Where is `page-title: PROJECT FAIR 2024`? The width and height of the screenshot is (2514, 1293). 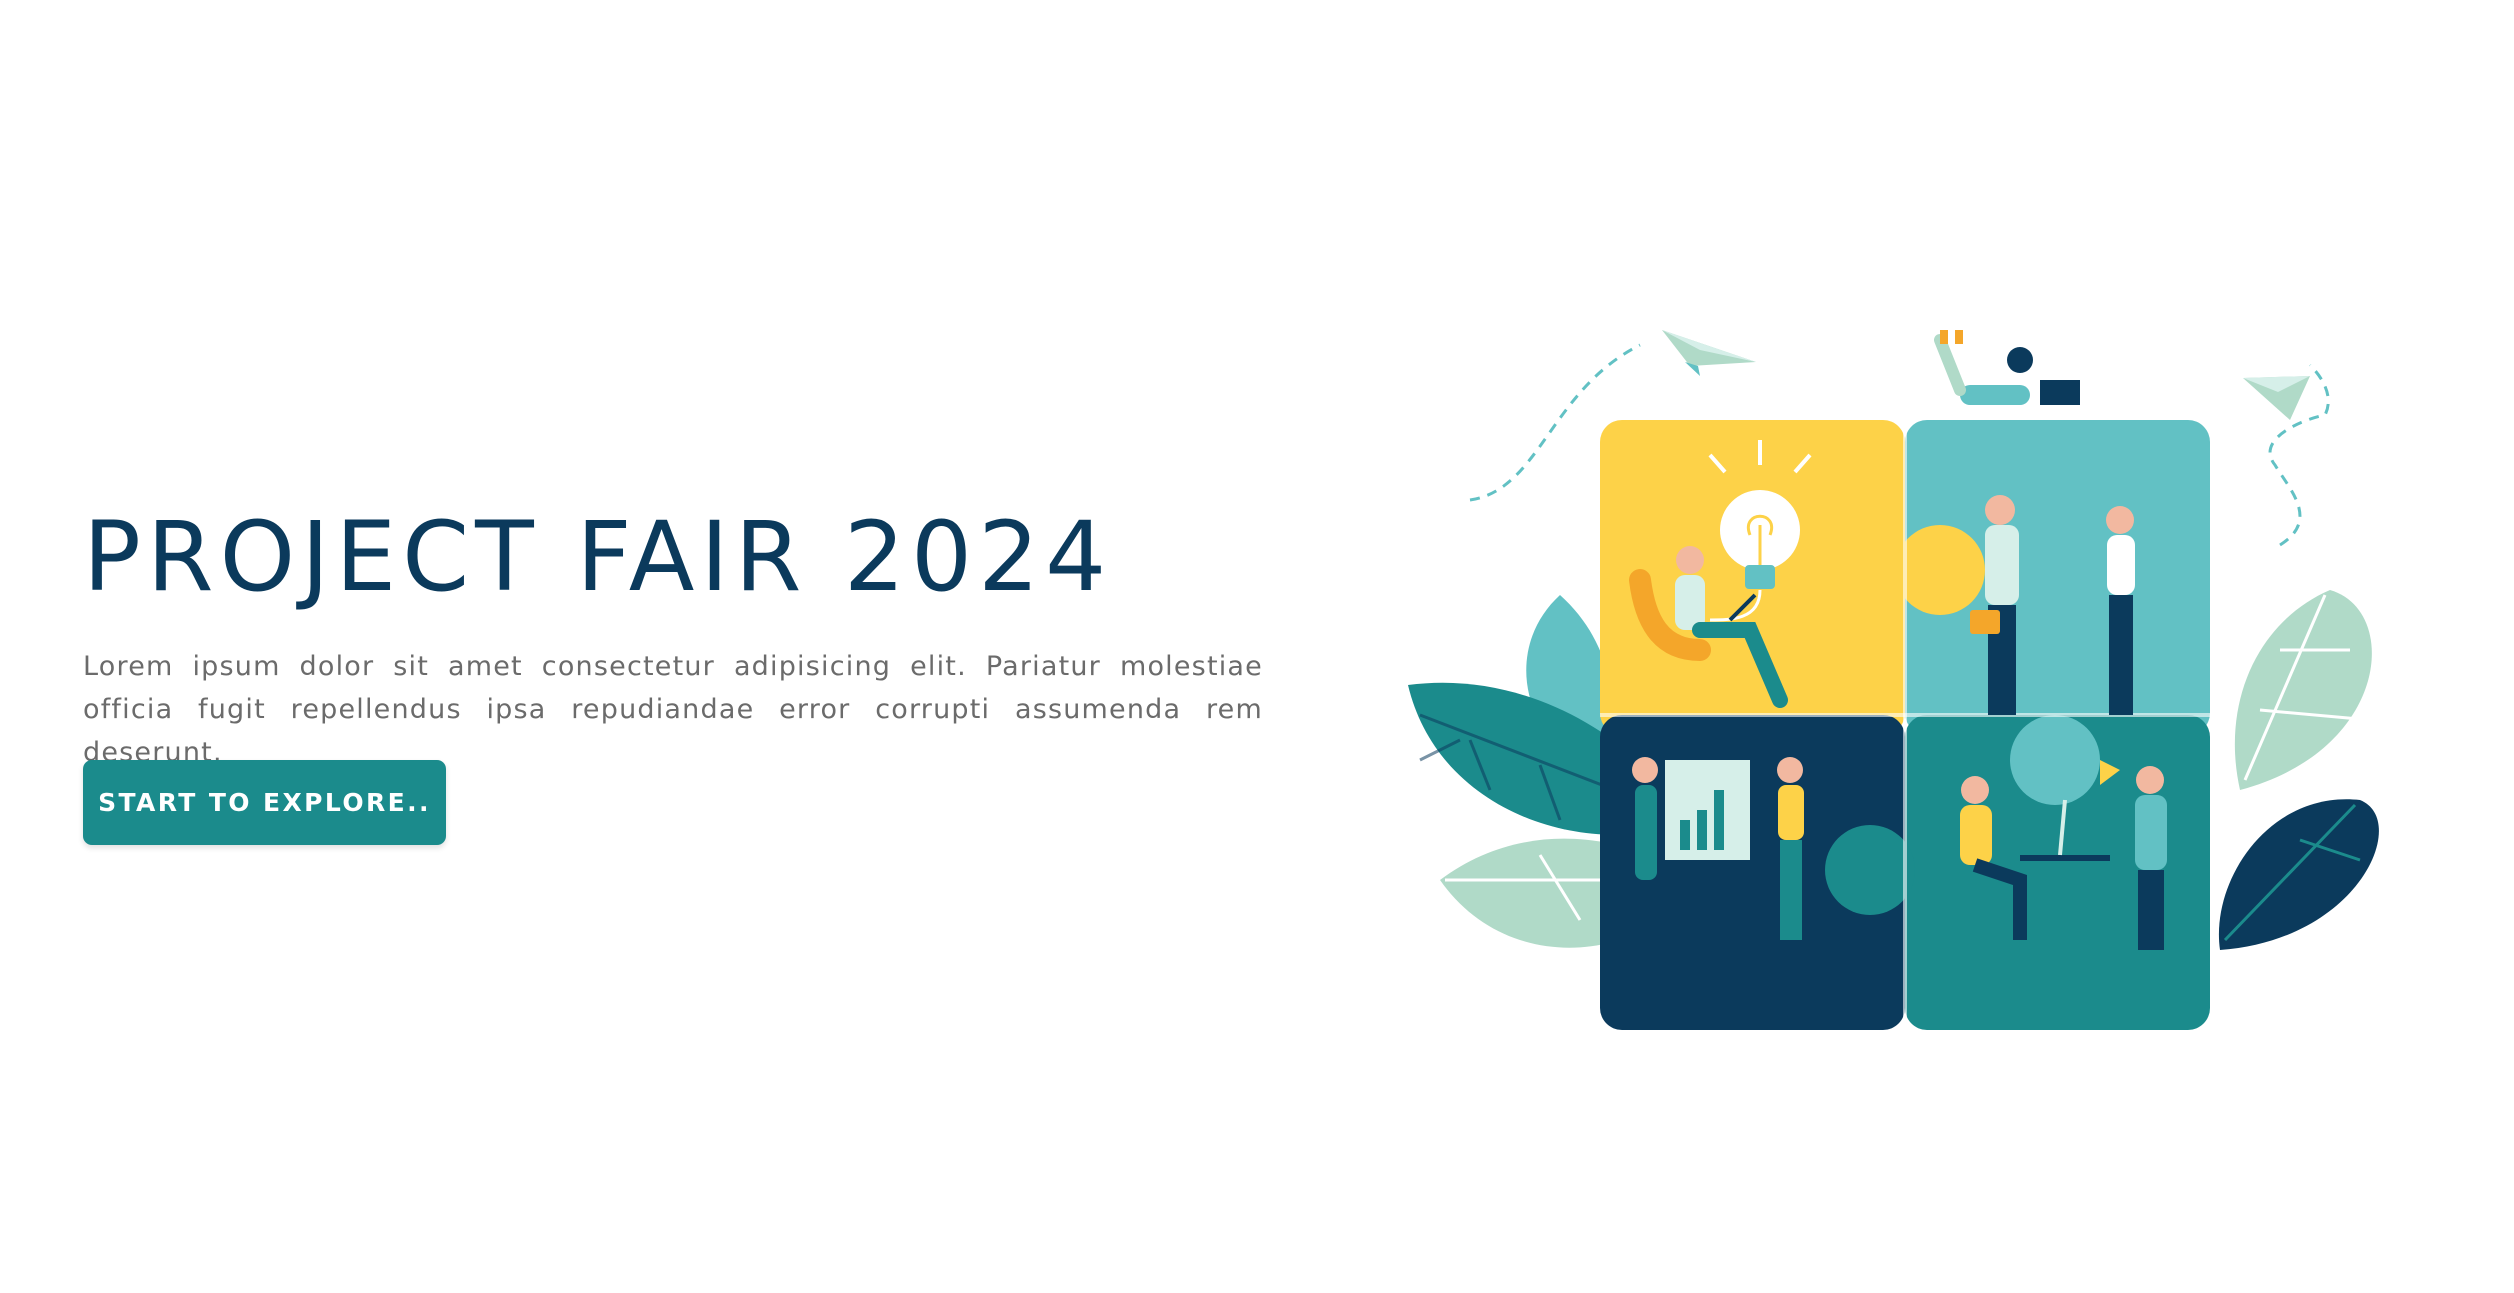 page-title: PROJECT FAIR 2024 is located at coordinates (598, 557).